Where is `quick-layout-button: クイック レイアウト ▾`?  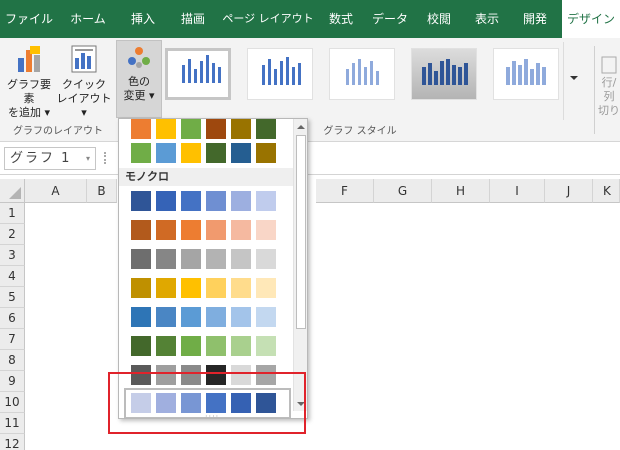
quick-layout-button: クイック レイアウト ▾ is located at coordinates (84, 81).